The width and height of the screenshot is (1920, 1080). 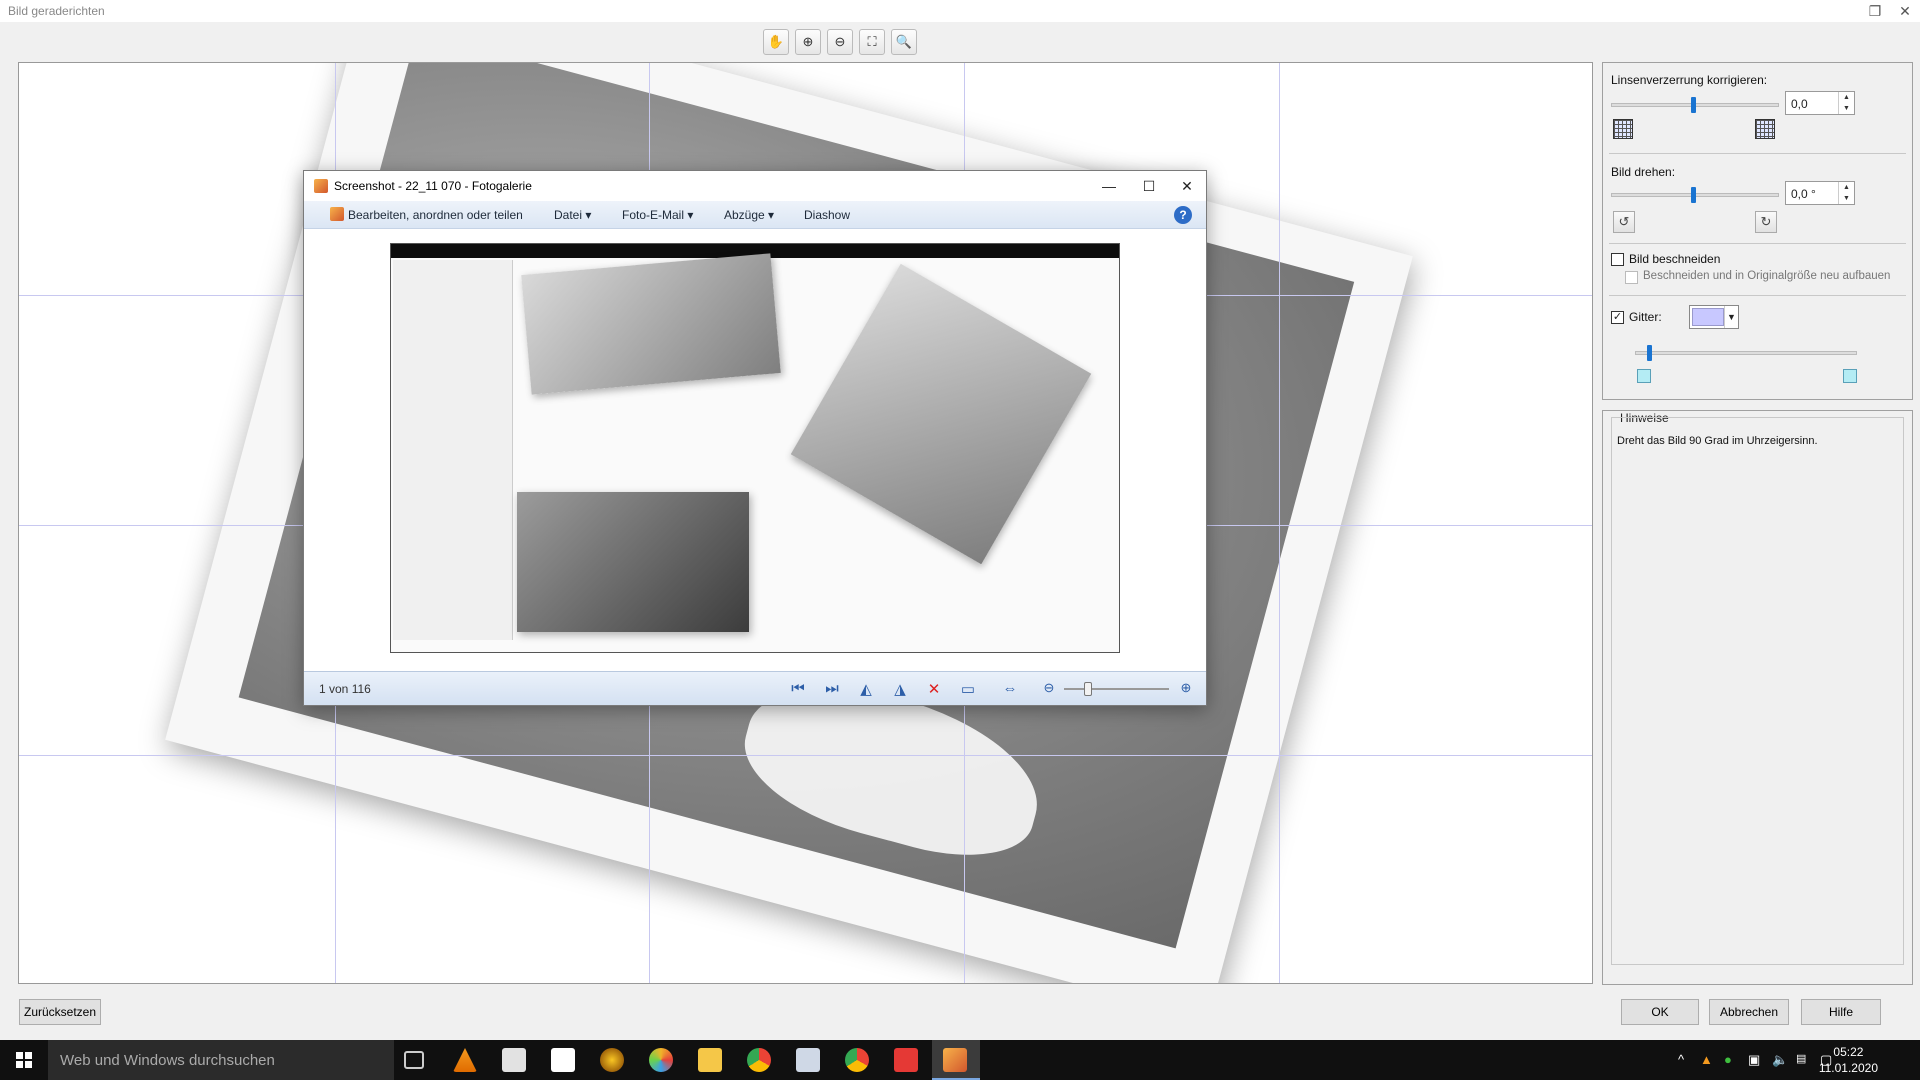 What do you see at coordinates (1693, 195) in the screenshot?
I see `rotate-knob` at bounding box center [1693, 195].